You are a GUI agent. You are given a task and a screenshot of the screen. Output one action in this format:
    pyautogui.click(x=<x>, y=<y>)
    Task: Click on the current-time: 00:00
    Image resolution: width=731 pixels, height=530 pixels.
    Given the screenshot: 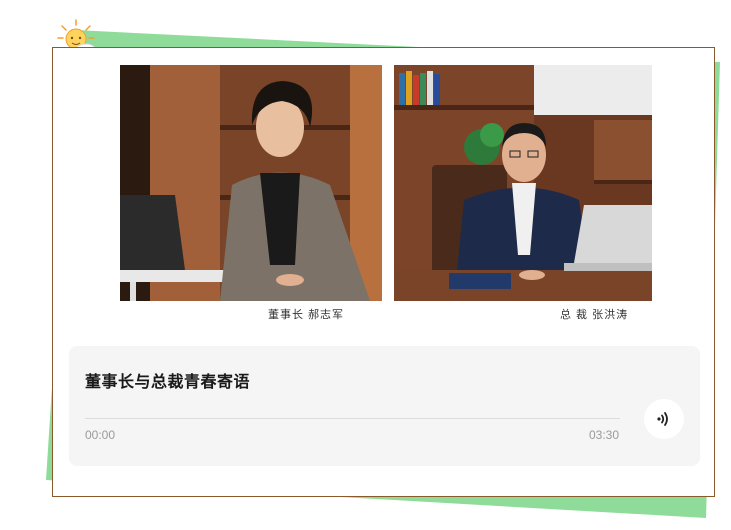 What is the action you would take?
    pyautogui.click(x=100, y=435)
    